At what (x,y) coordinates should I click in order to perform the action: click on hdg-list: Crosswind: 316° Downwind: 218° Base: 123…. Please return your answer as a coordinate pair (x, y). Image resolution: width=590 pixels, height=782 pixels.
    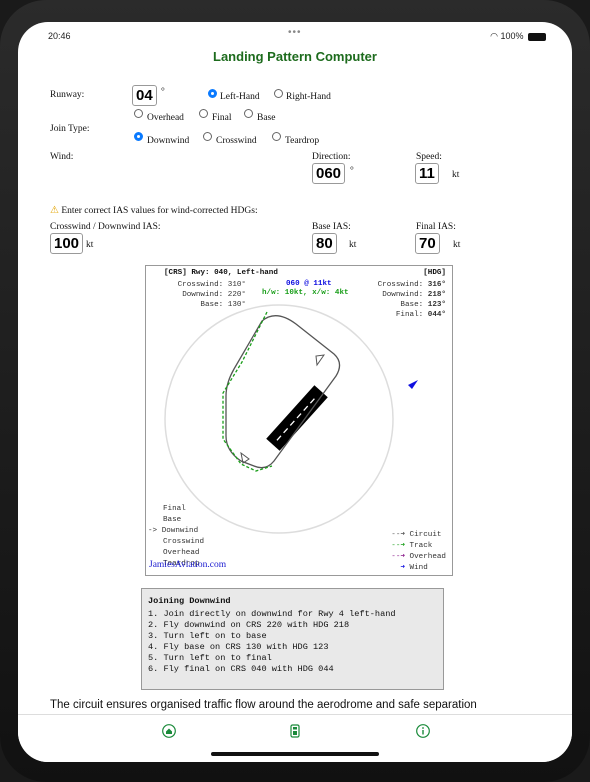
    Looking at the image, I should click on (396, 300).